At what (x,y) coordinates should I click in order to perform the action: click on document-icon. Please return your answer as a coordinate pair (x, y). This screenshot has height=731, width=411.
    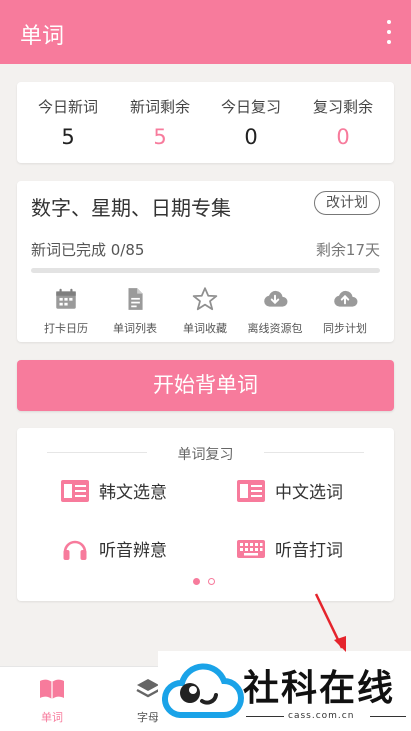
    Looking at the image, I should click on (135, 299).